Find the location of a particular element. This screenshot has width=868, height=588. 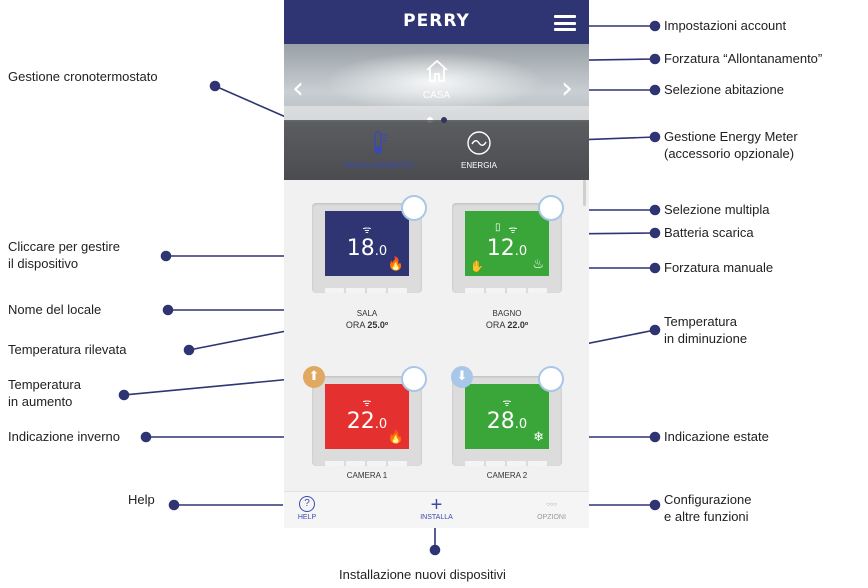

snowflake-icon: ❄ is located at coordinates (538, 437).